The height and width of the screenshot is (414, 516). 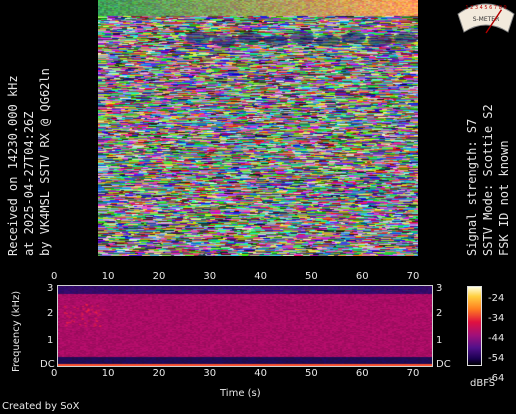 What do you see at coordinates (41, 406) in the screenshot?
I see `footer-credit: Created by SoX` at bounding box center [41, 406].